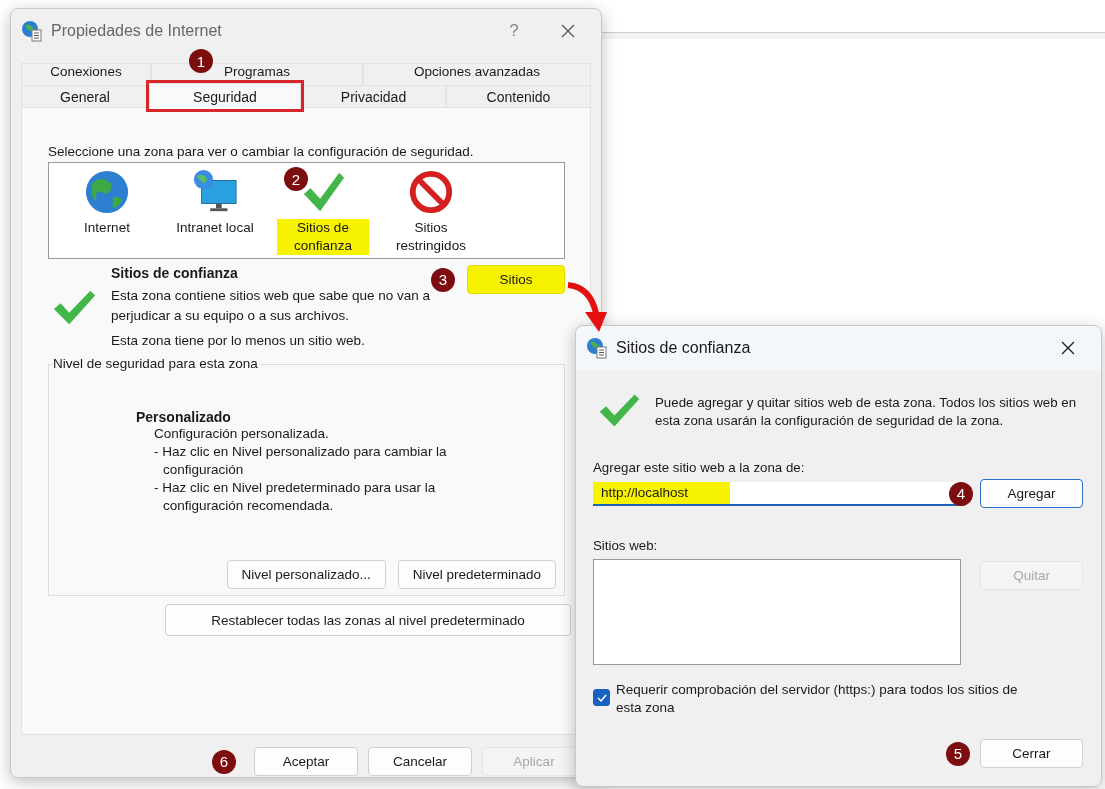 Image resolution: width=1105 pixels, height=789 pixels. I want to click on step-number-badge: 1, so click(201, 61).